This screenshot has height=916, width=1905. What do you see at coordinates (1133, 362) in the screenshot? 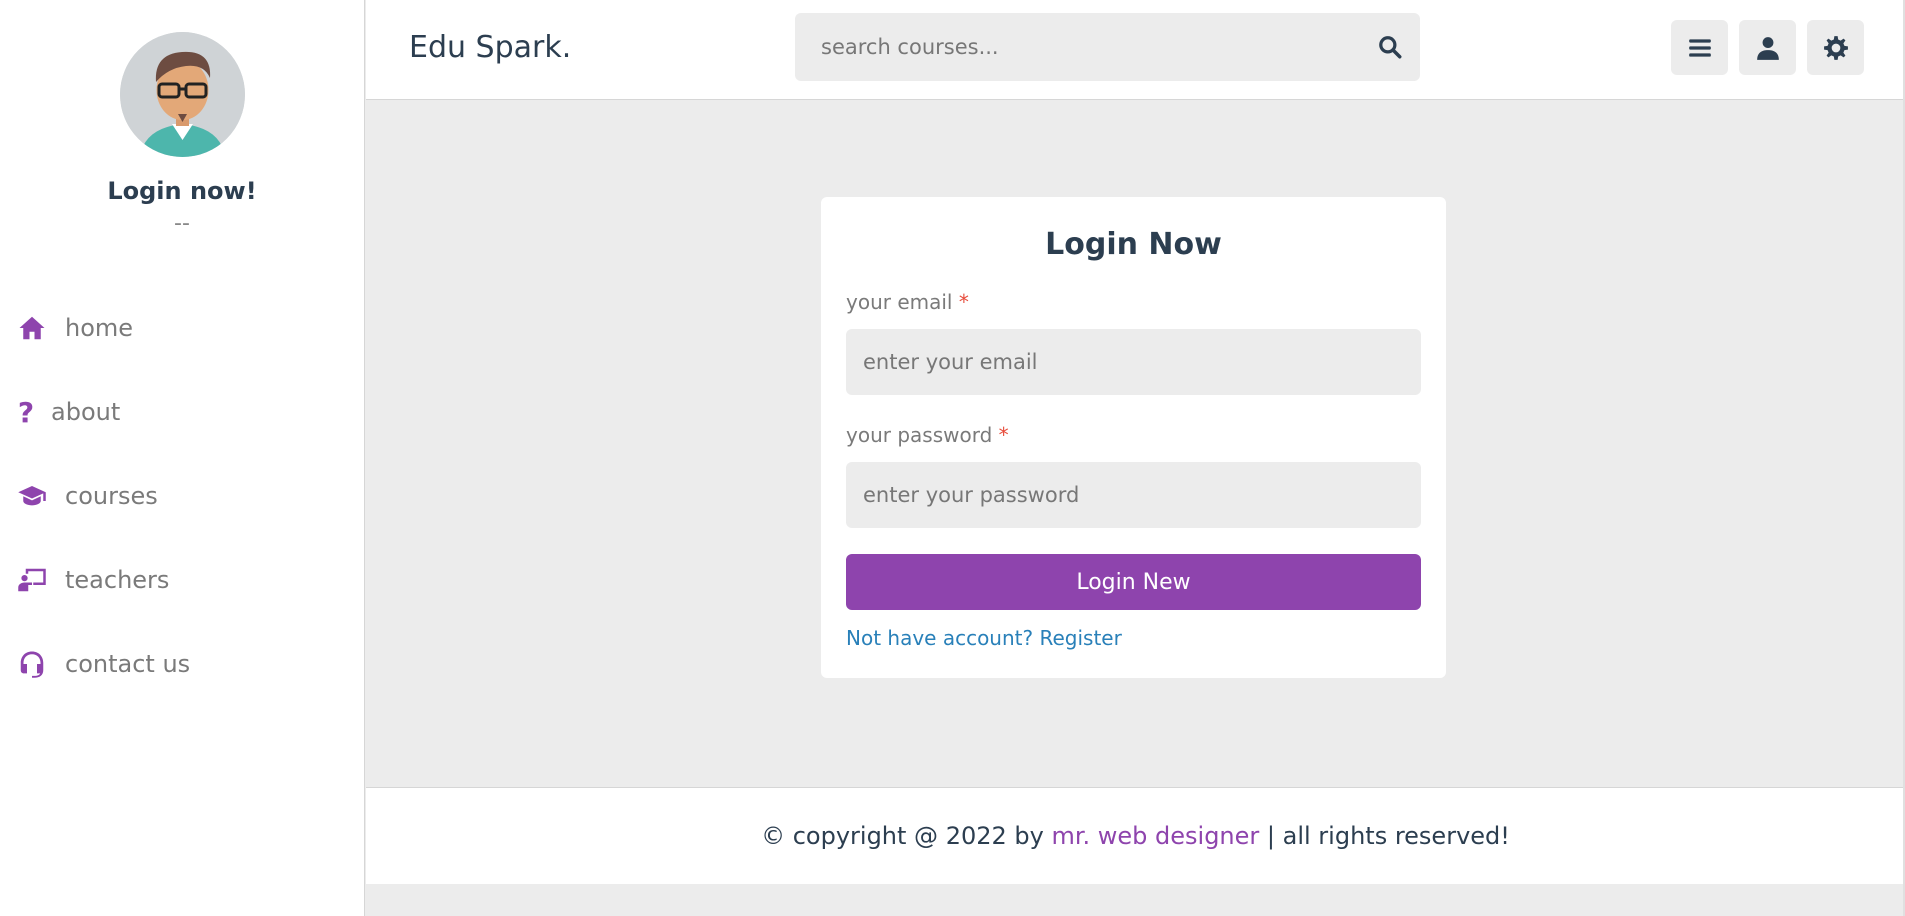
I see `email-field` at bounding box center [1133, 362].